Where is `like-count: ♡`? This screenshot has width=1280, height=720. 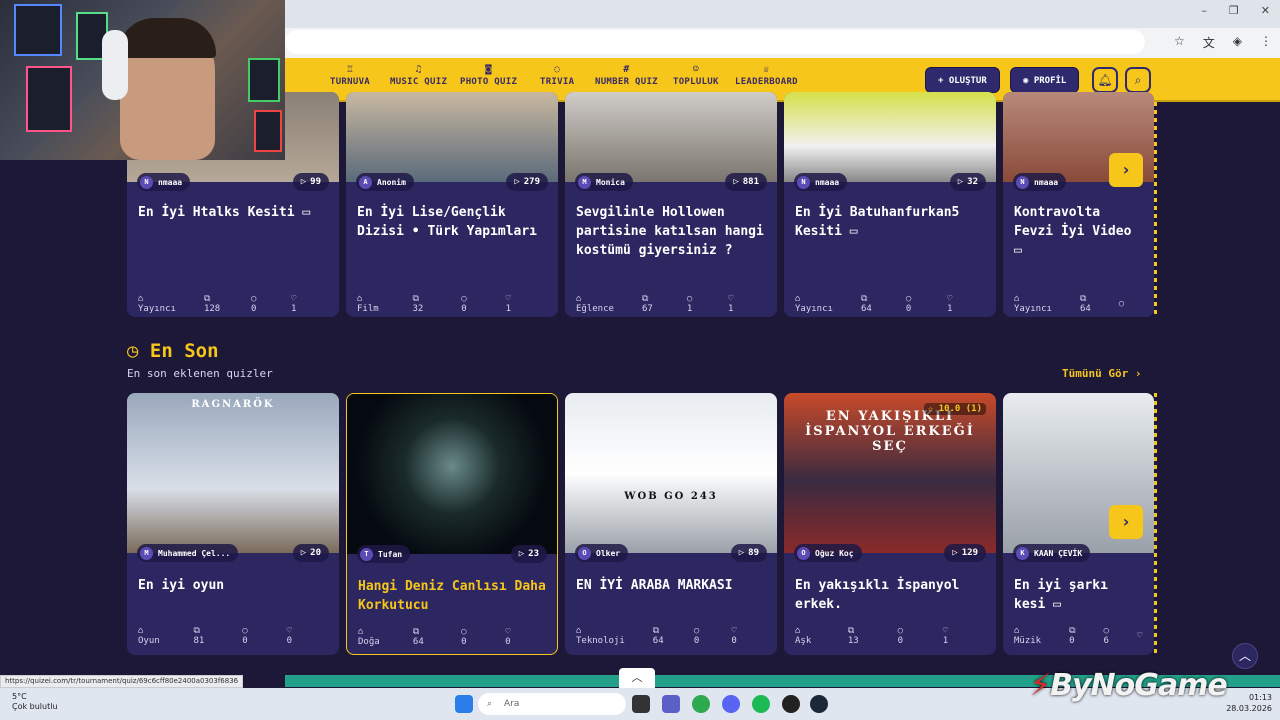 like-count: ♡ is located at coordinates (1145, 636).